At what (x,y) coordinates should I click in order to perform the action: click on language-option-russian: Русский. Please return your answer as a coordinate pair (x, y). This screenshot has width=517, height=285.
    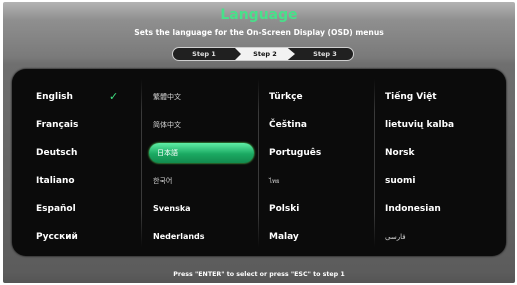
    Looking at the image, I should click on (95, 237).